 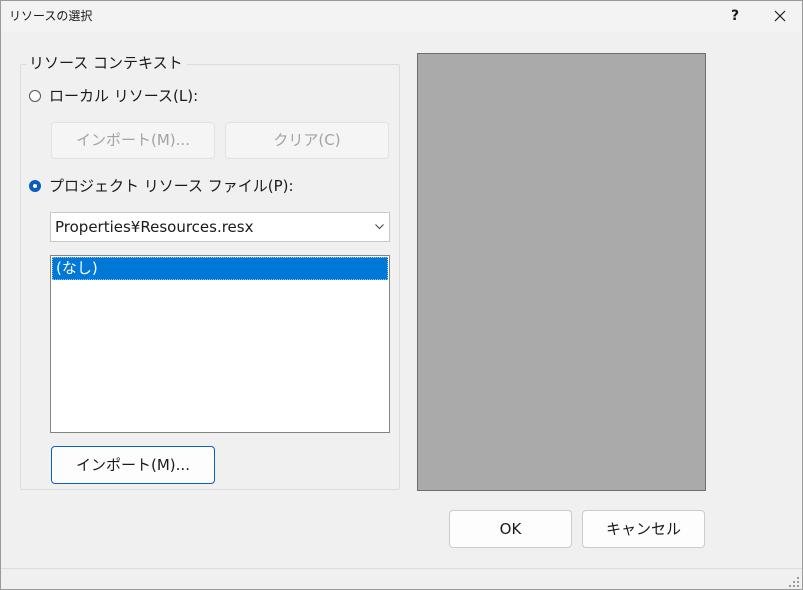 What do you see at coordinates (51, 16) in the screenshot?
I see `dialog-title: リソースの選択` at bounding box center [51, 16].